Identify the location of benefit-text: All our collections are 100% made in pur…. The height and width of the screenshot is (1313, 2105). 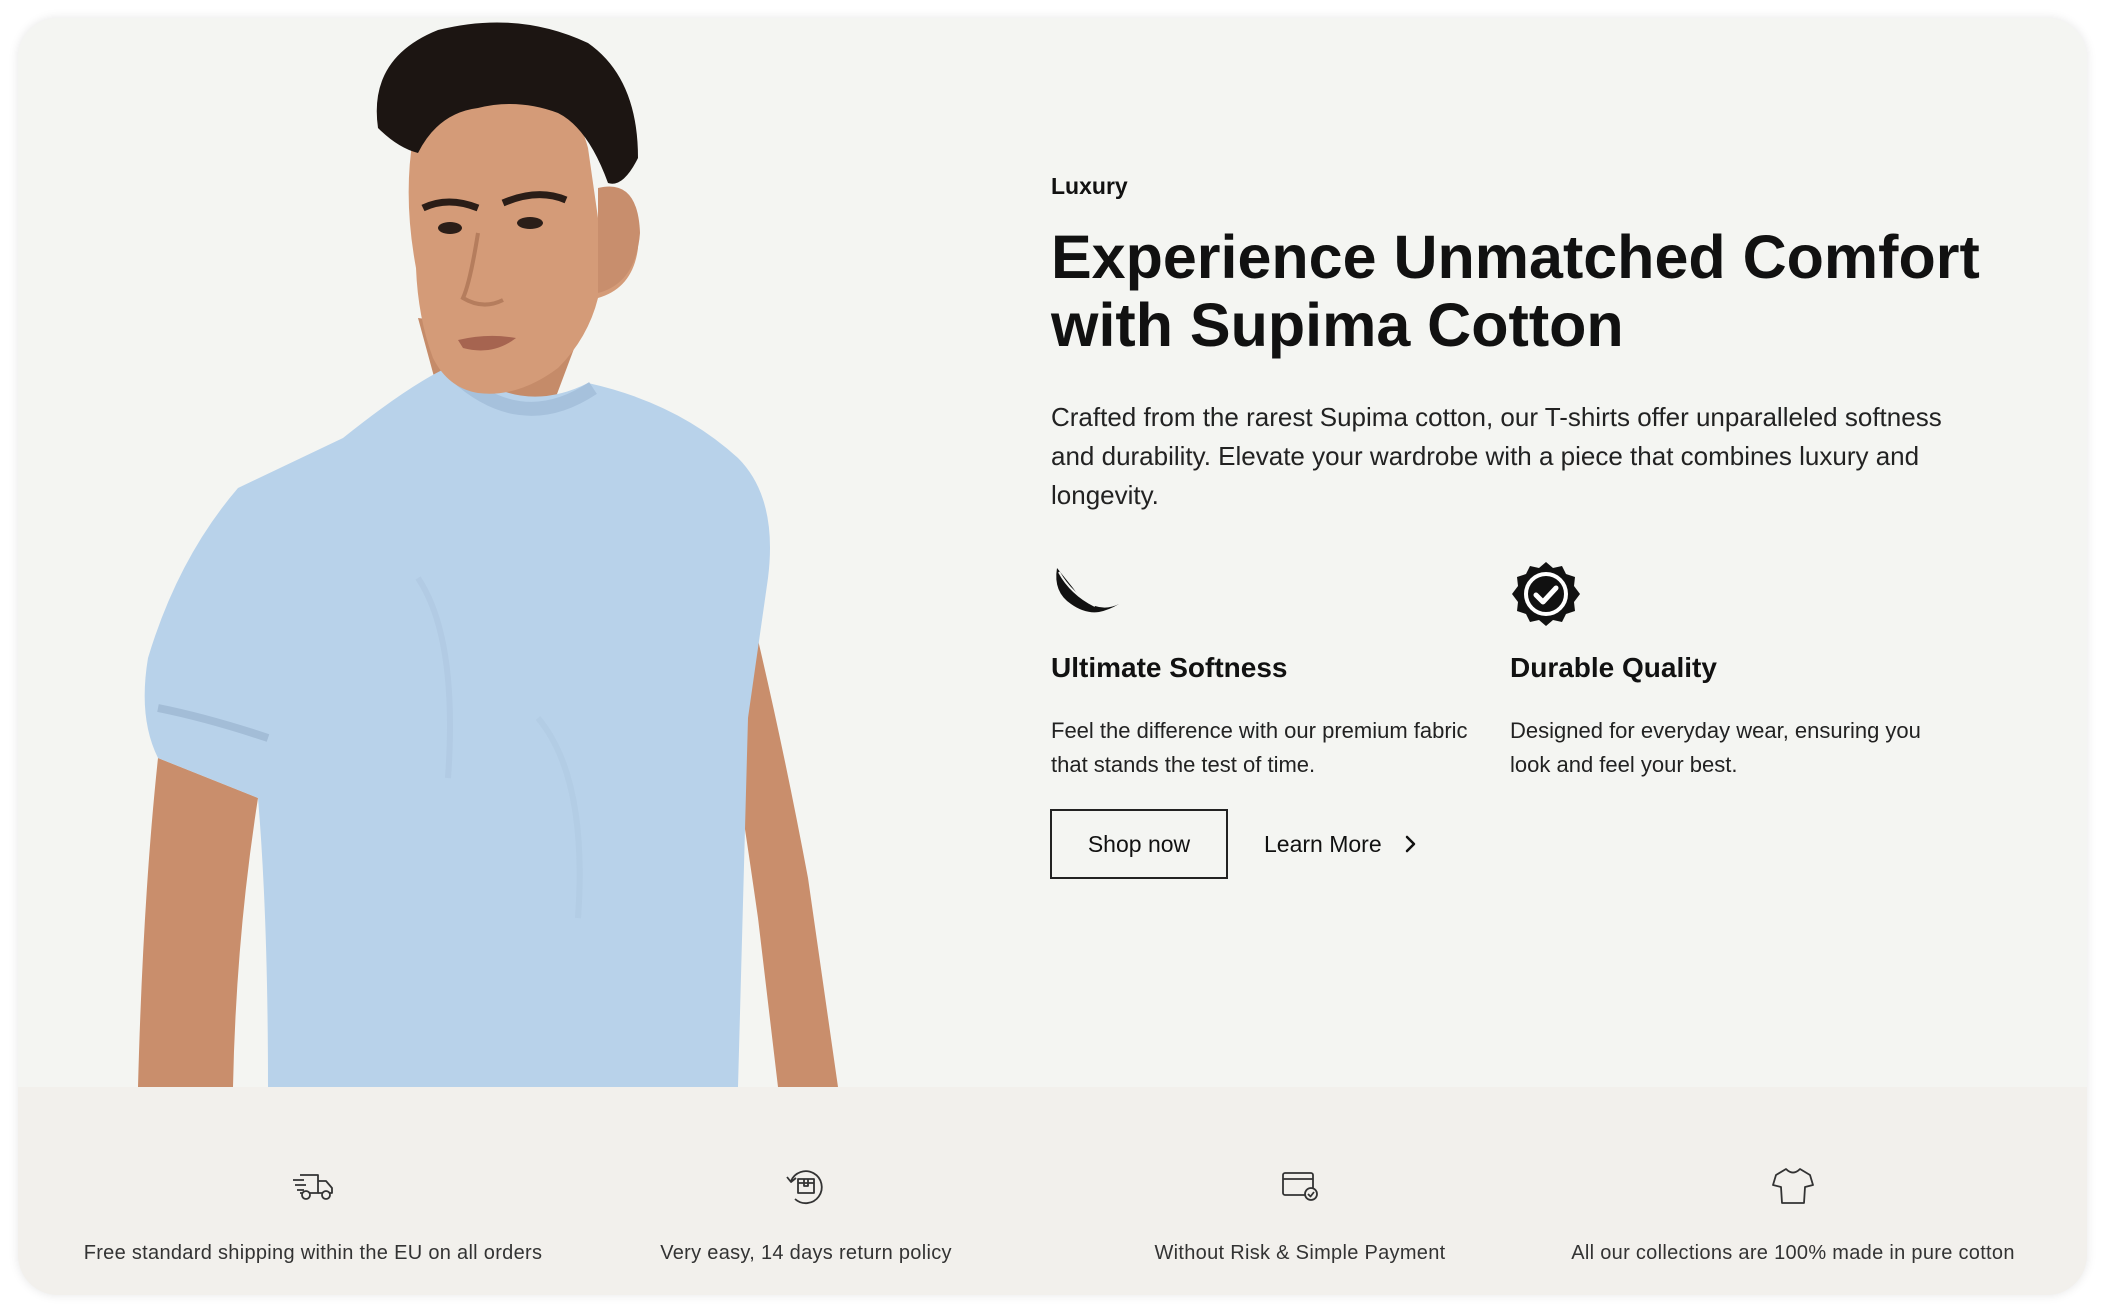
(1793, 1253).